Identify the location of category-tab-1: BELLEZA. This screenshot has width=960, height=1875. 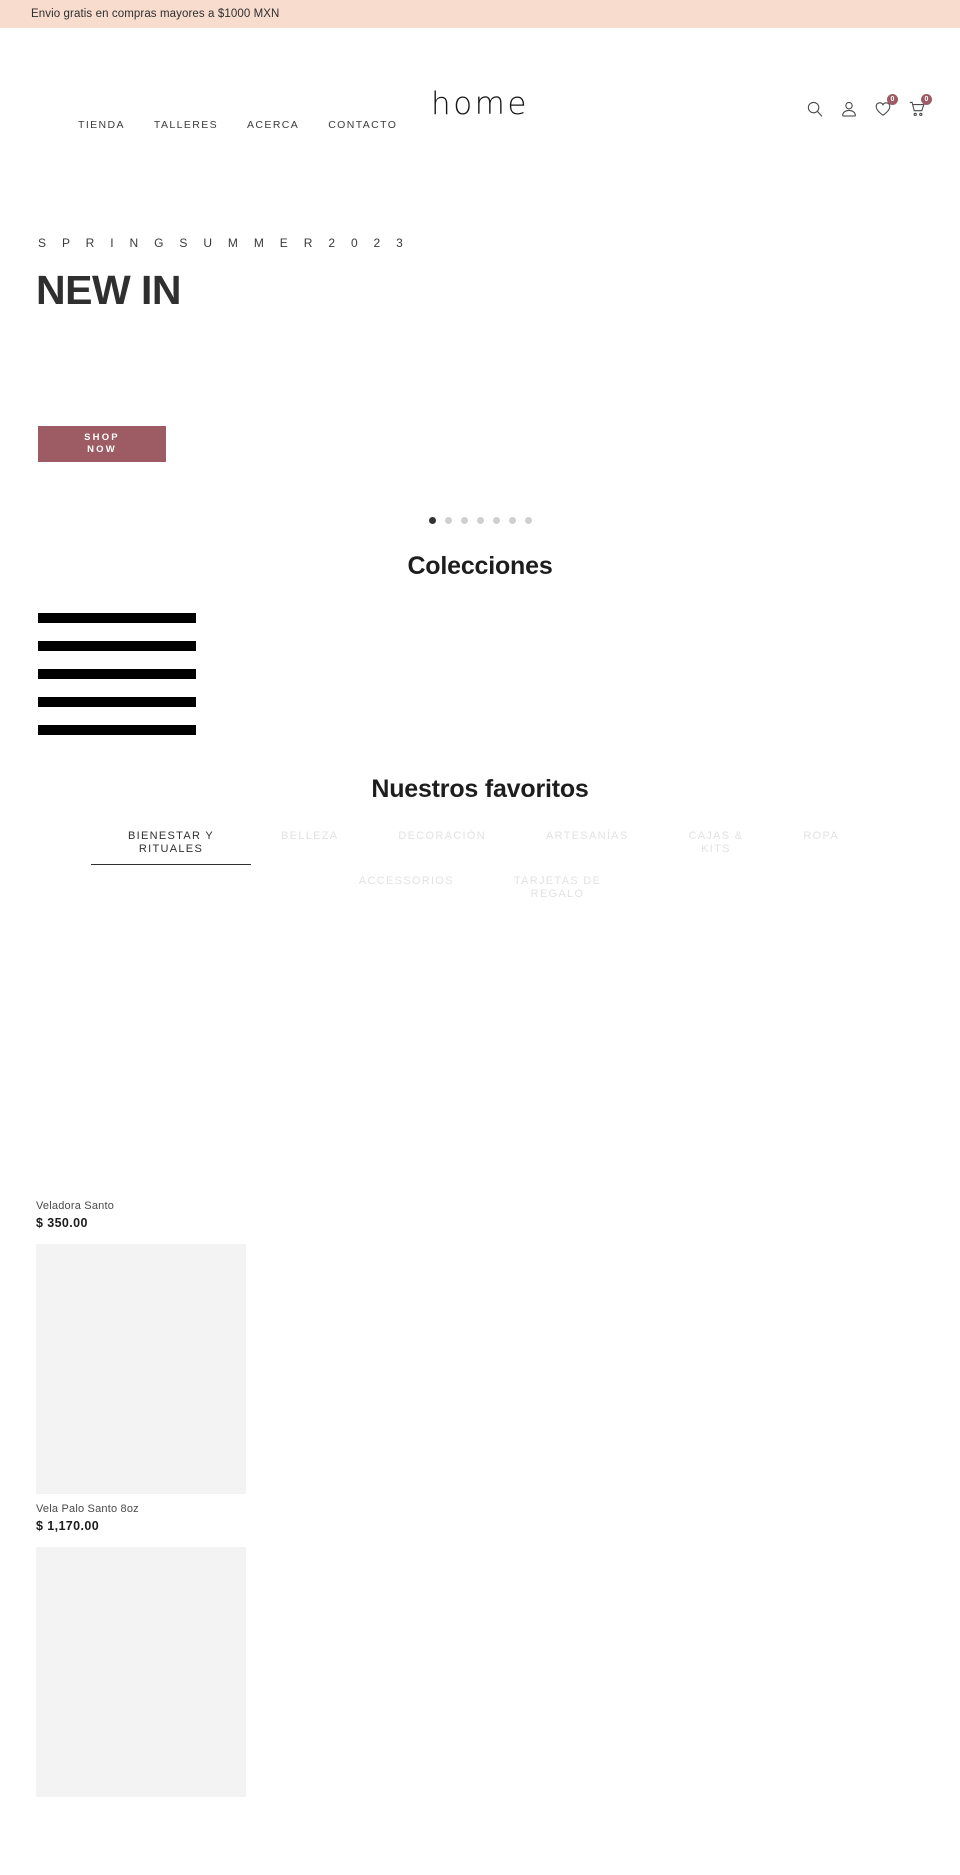
(309, 836).